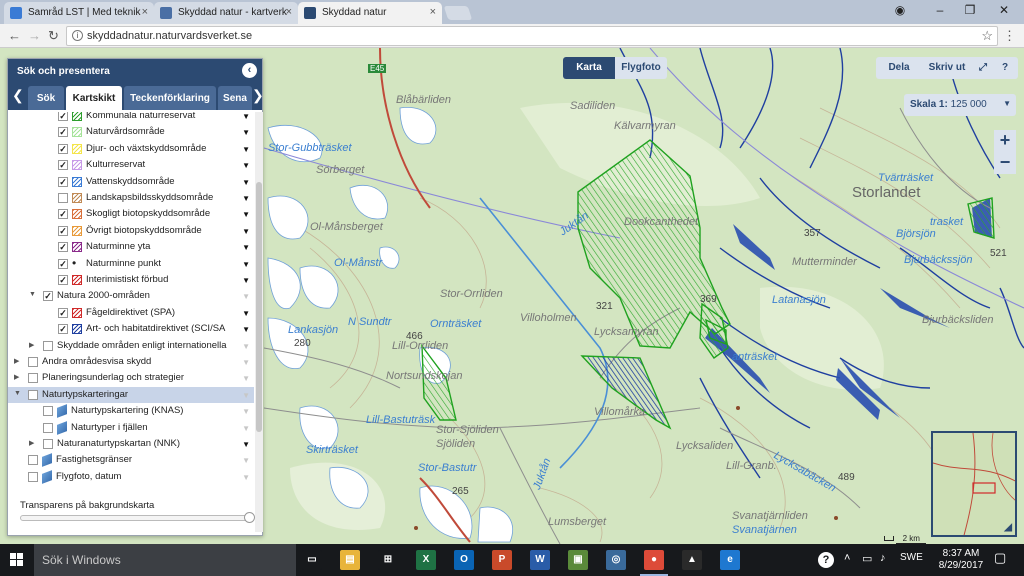 This screenshot has width=1024, height=576. What do you see at coordinates (532, 36) in the screenshot?
I see `address-bar: i skyddadnatur.naturvardsverket.se ☆` at bounding box center [532, 36].